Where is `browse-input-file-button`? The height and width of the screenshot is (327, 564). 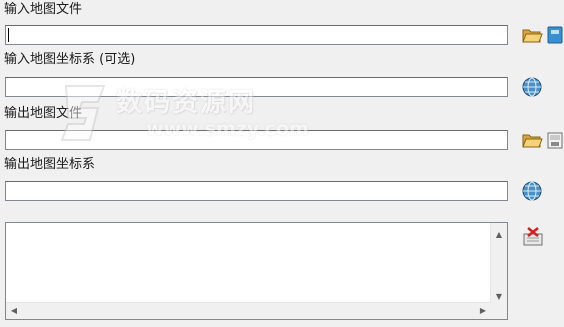
browse-input-file-button is located at coordinates (532, 35).